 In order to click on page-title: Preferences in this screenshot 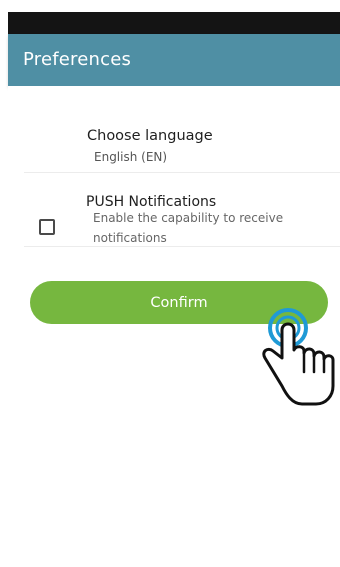, I will do `click(77, 59)`.